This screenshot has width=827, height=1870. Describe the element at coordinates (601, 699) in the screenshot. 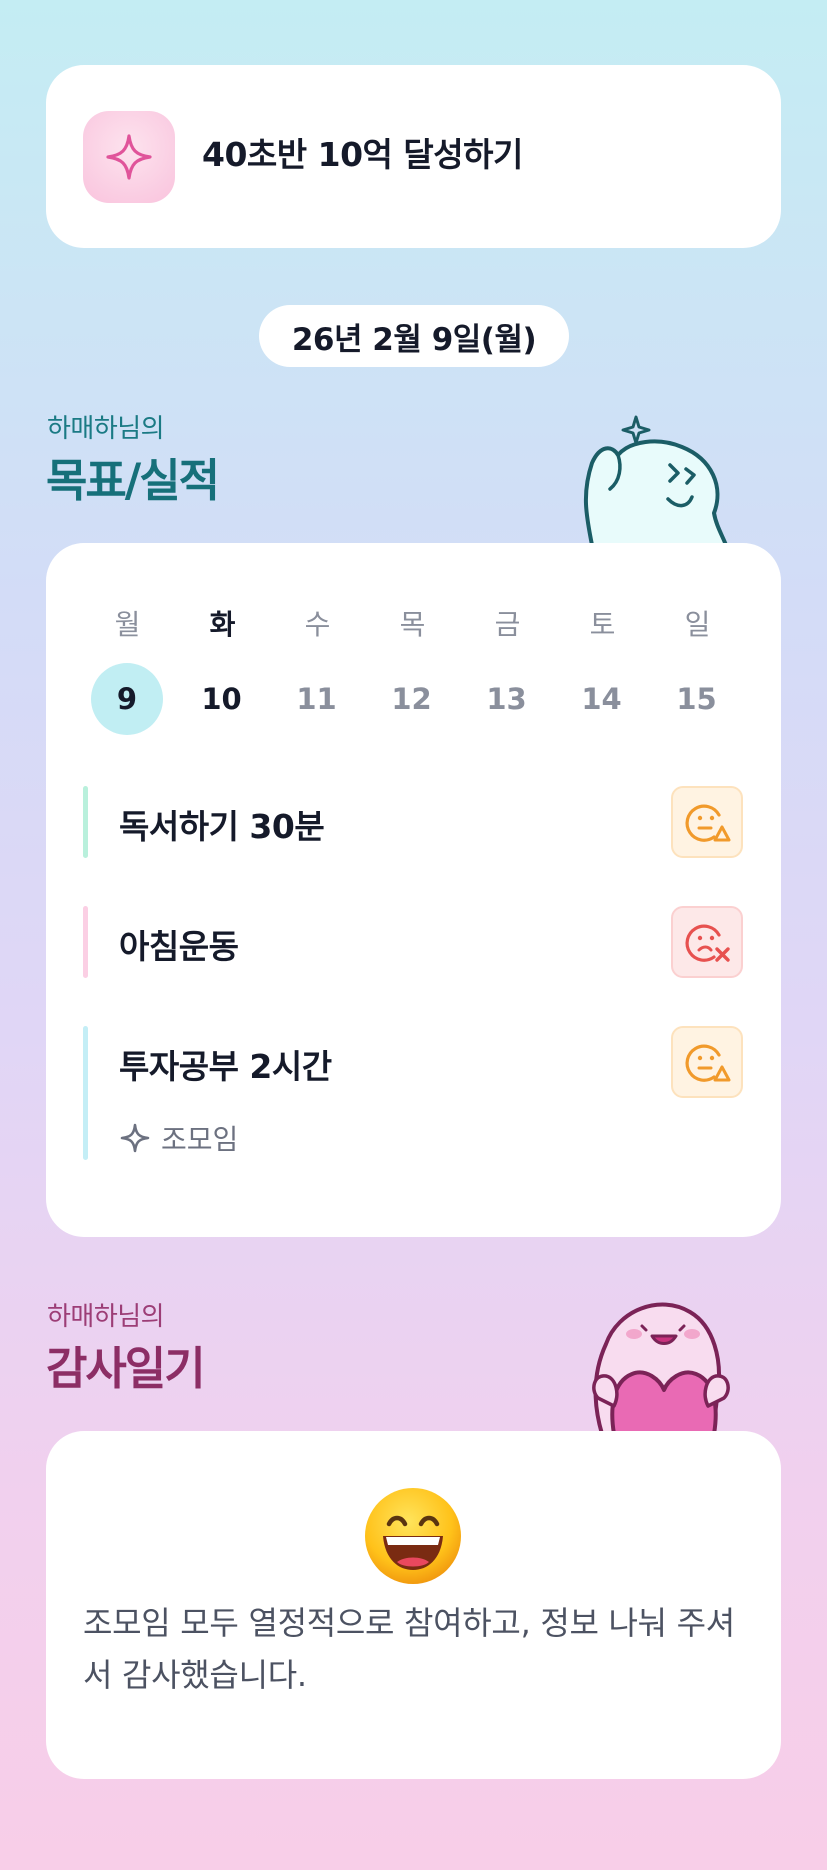

I see `date-cell: 14` at that location.